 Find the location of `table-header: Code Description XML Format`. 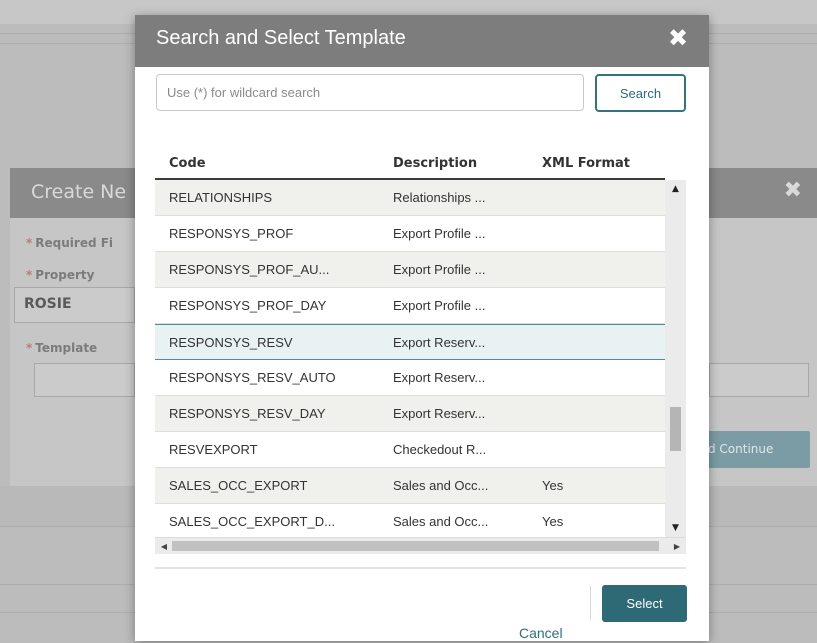

table-header: Code Description XML Format is located at coordinates (410, 165).